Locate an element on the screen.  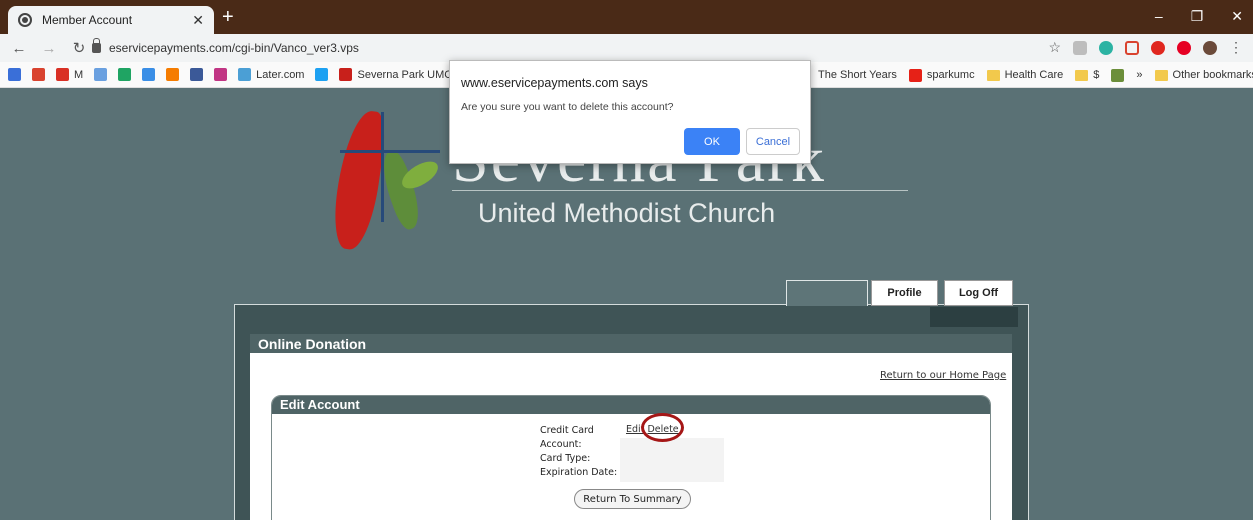
bookmark-item: sparkumc is located at coordinates (941, 75).